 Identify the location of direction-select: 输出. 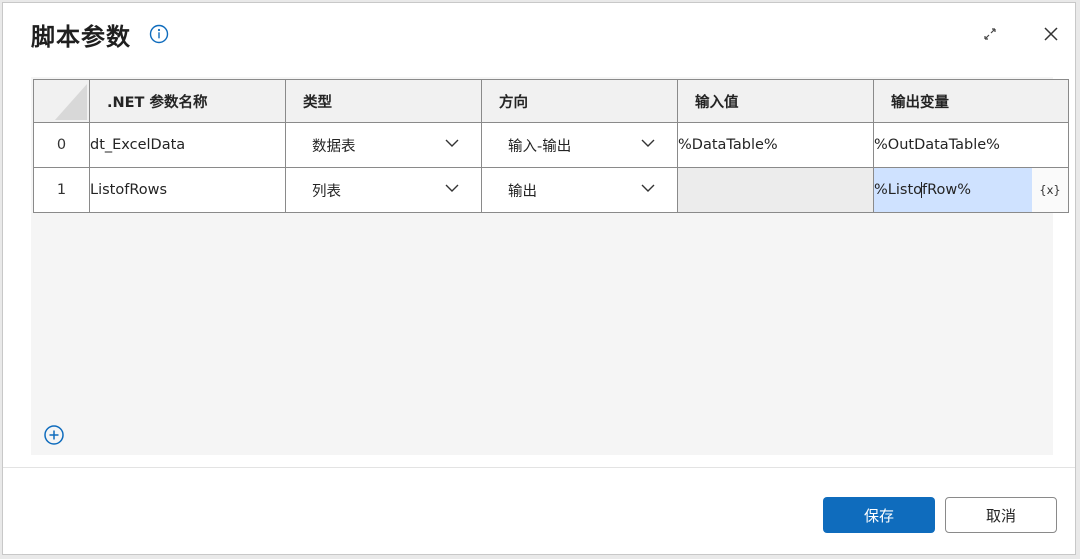
(579, 190).